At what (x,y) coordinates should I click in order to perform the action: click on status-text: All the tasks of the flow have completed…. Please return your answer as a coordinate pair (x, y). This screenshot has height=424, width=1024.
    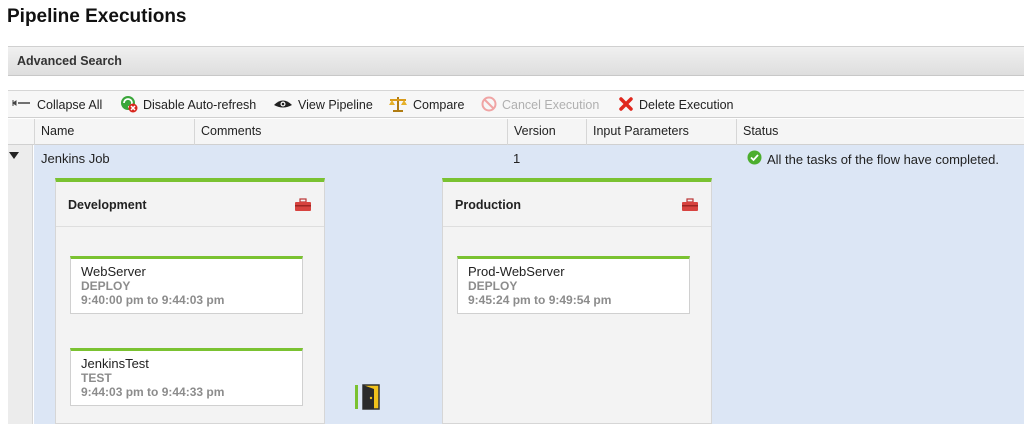
    Looking at the image, I should click on (883, 159).